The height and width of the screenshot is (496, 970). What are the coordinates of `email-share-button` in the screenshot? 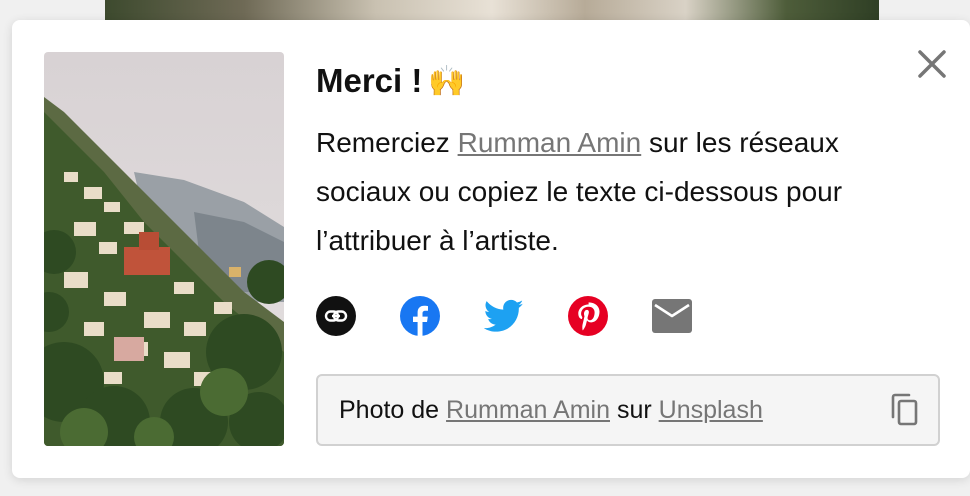 It's located at (672, 316).